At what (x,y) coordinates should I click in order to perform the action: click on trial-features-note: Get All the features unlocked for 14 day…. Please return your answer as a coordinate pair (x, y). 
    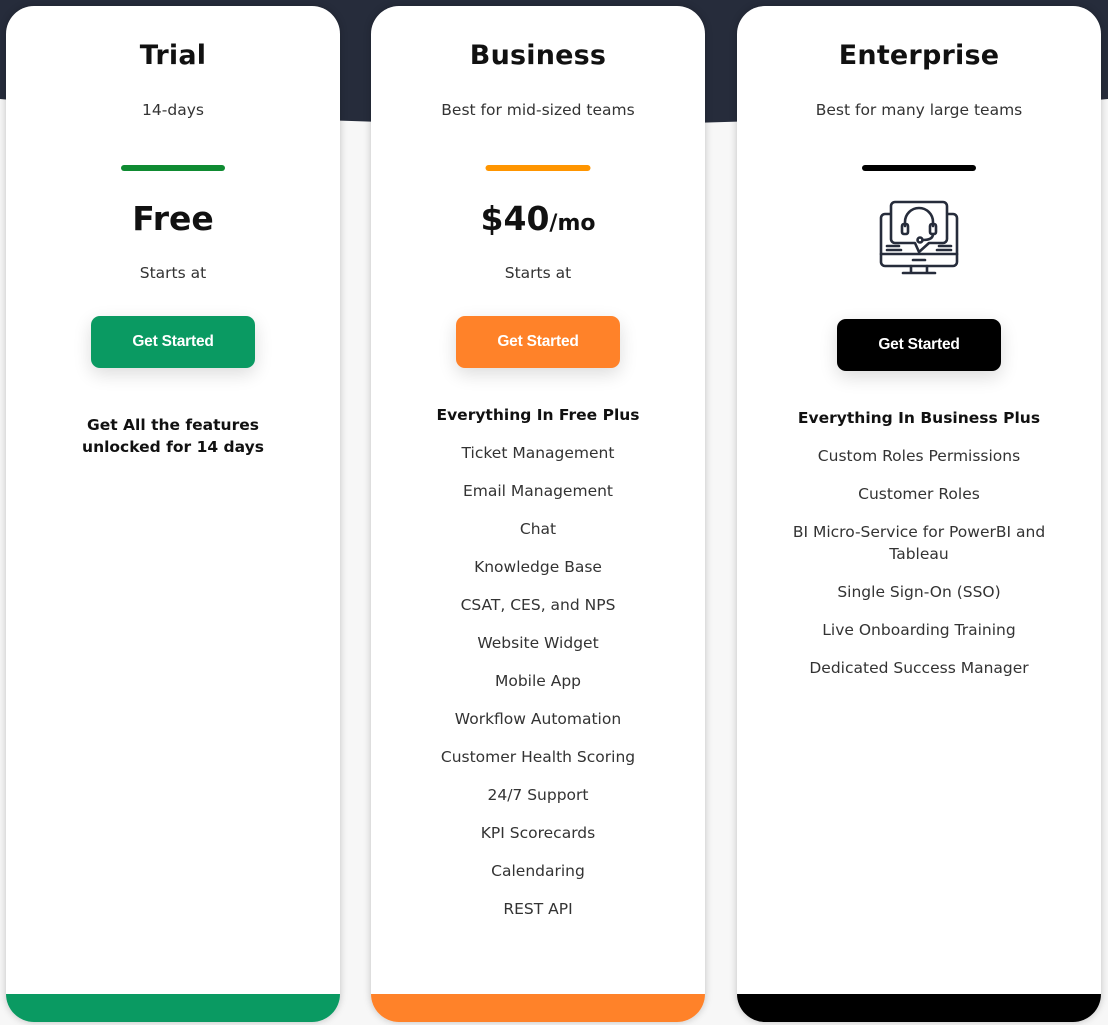
    Looking at the image, I should click on (173, 436).